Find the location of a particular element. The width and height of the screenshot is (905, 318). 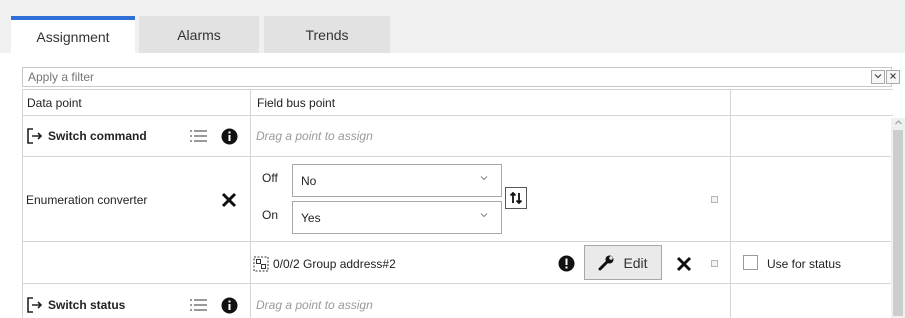

column-header-field-bus-point: Field bus point is located at coordinates (296, 102).